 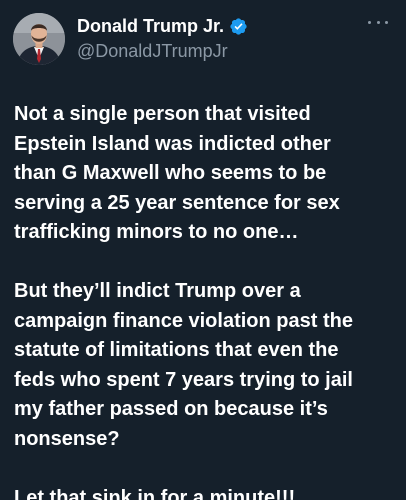 What do you see at coordinates (150, 26) in the screenshot?
I see `display-name: Donald Trump Jr.` at bounding box center [150, 26].